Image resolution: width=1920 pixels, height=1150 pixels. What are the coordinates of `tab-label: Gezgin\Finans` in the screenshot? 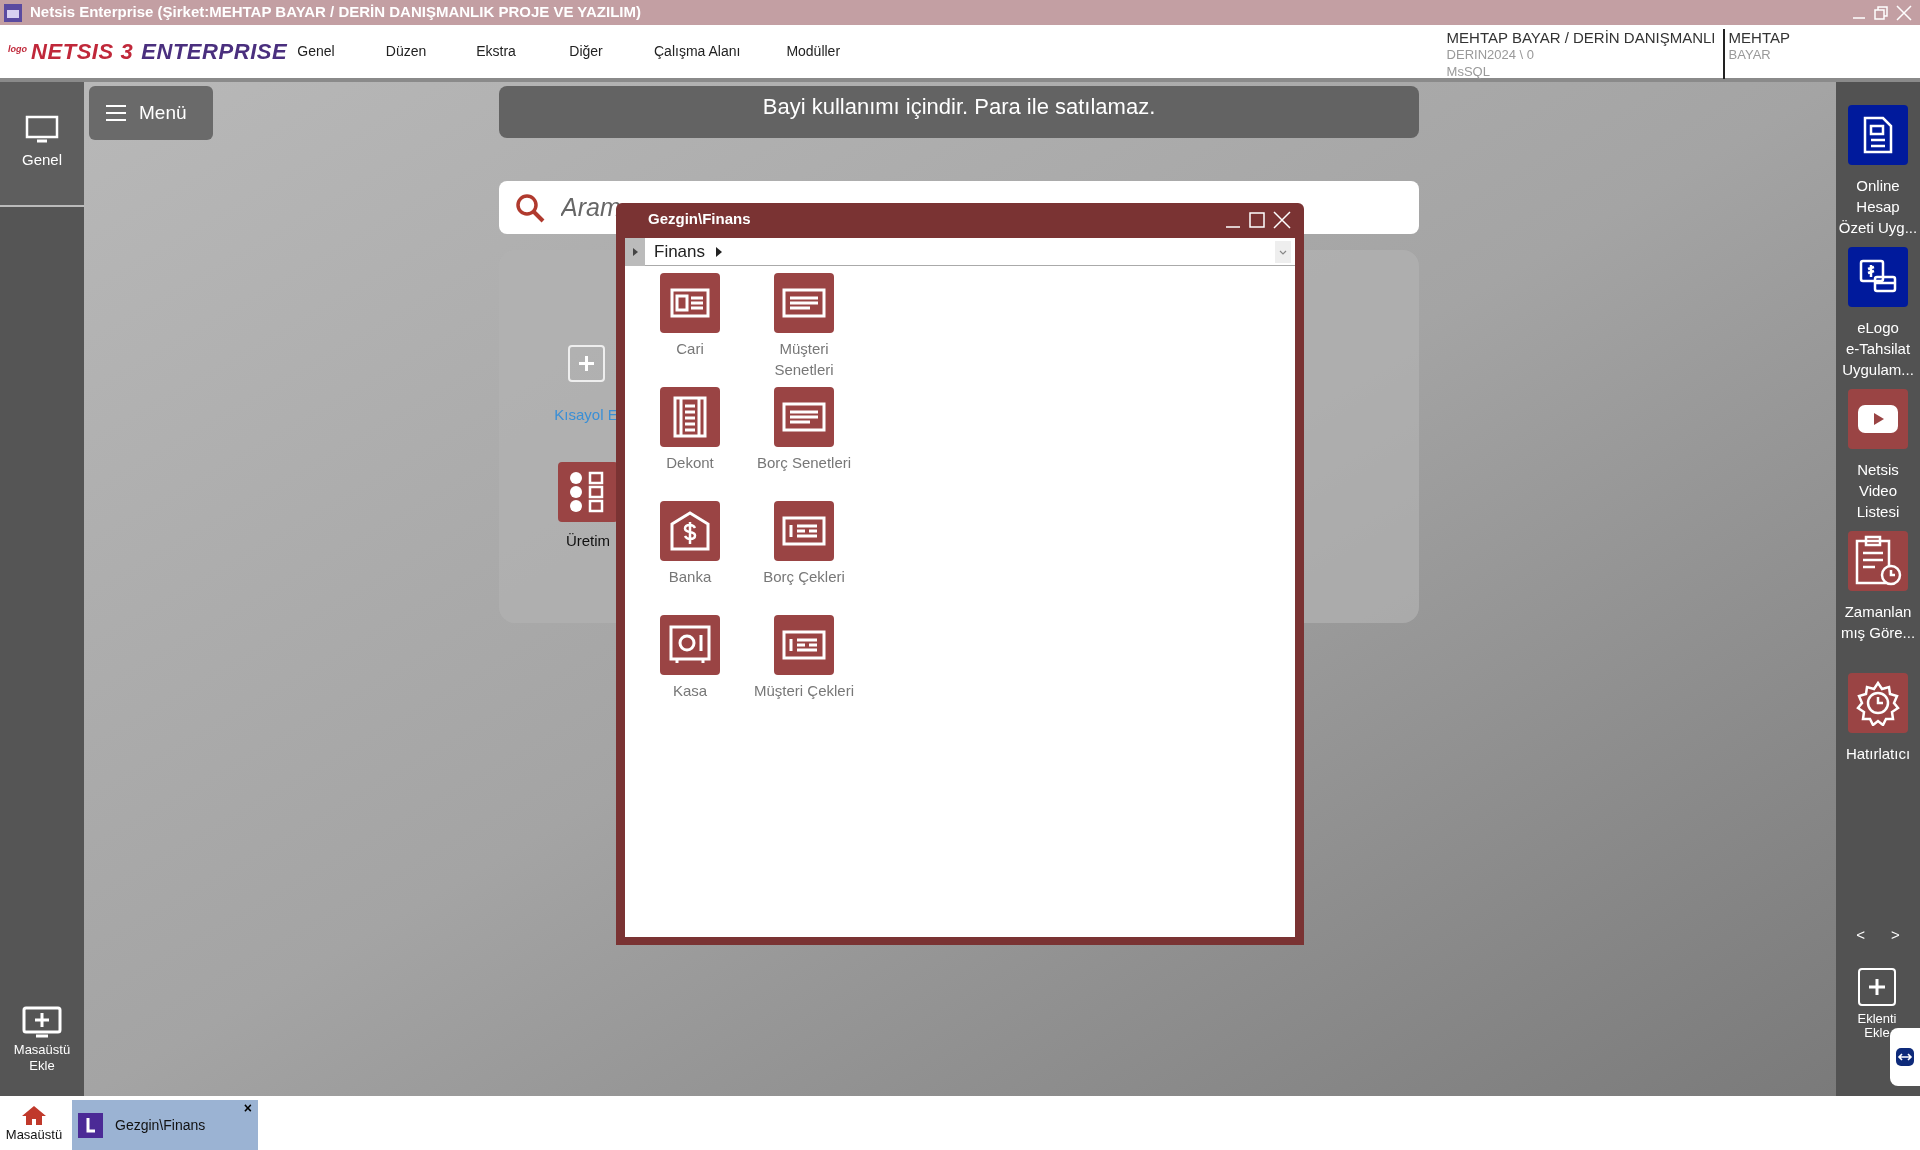 It's located at (160, 1125).